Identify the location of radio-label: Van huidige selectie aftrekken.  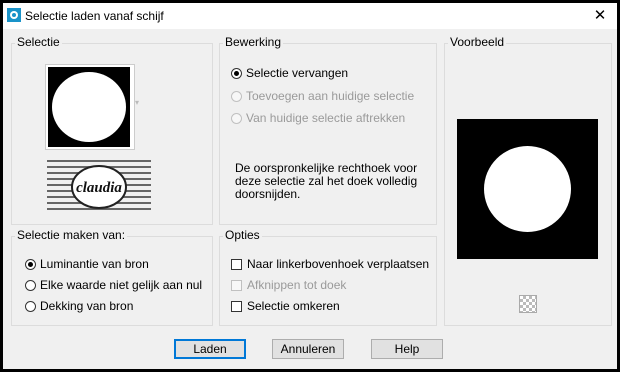
(326, 118).